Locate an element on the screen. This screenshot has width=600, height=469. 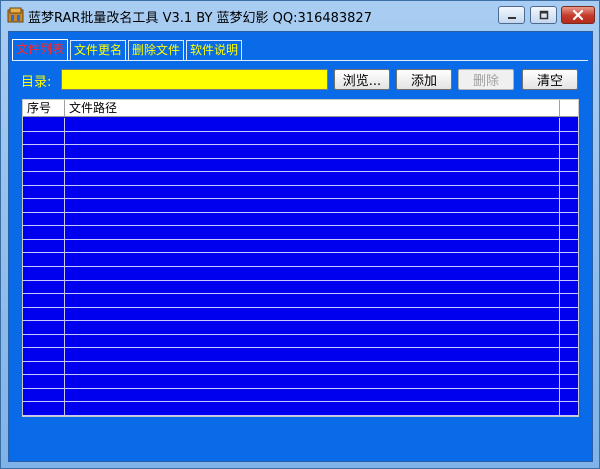
maximize-icon is located at coordinates (543, 15).